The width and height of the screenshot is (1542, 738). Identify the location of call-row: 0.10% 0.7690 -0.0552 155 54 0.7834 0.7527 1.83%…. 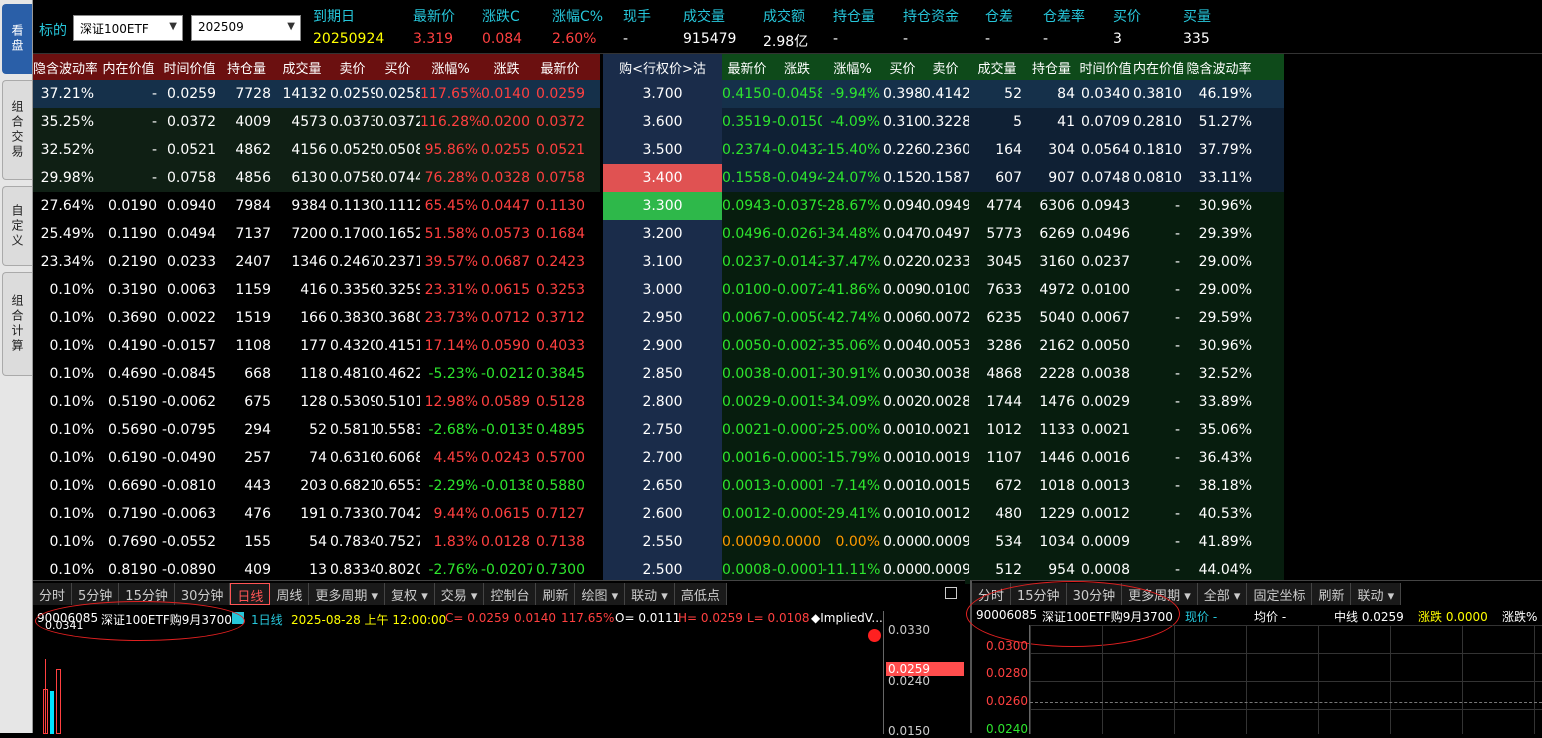
(316, 542).